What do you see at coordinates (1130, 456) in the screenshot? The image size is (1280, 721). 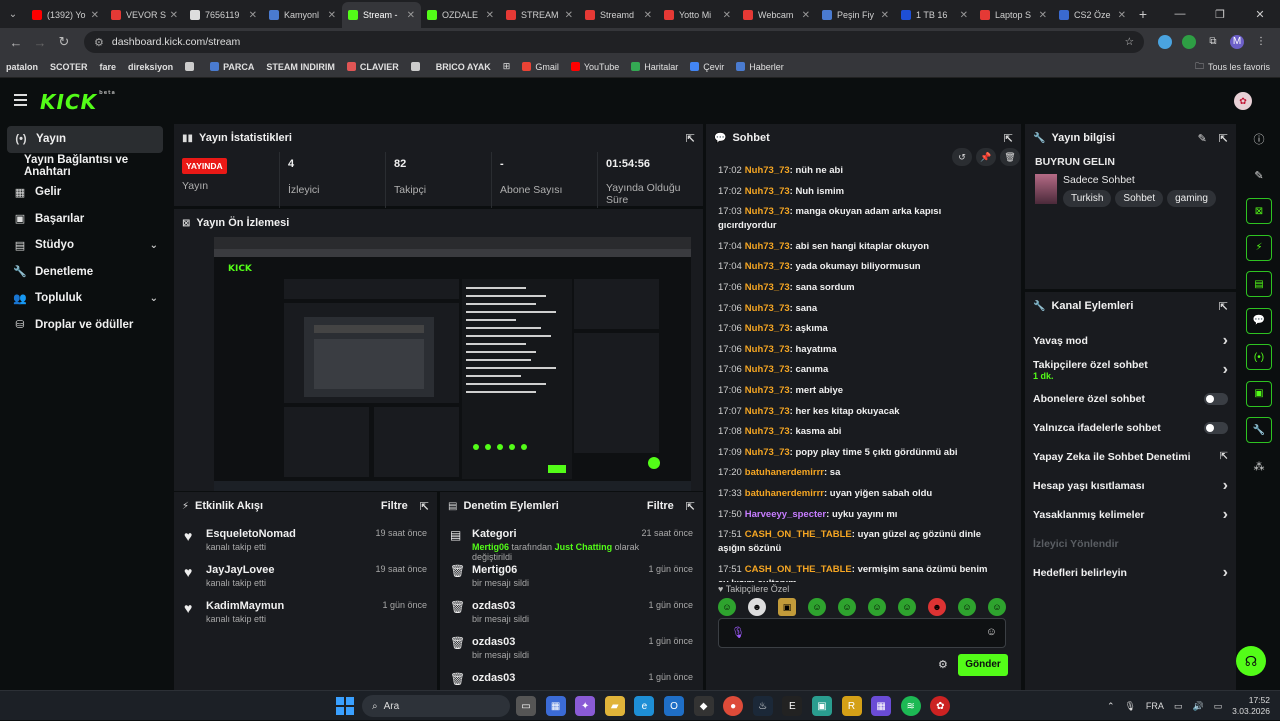 I see `channel-action-5: Yapay Zeka ile Sohbet Denetimi ⇱` at bounding box center [1130, 456].